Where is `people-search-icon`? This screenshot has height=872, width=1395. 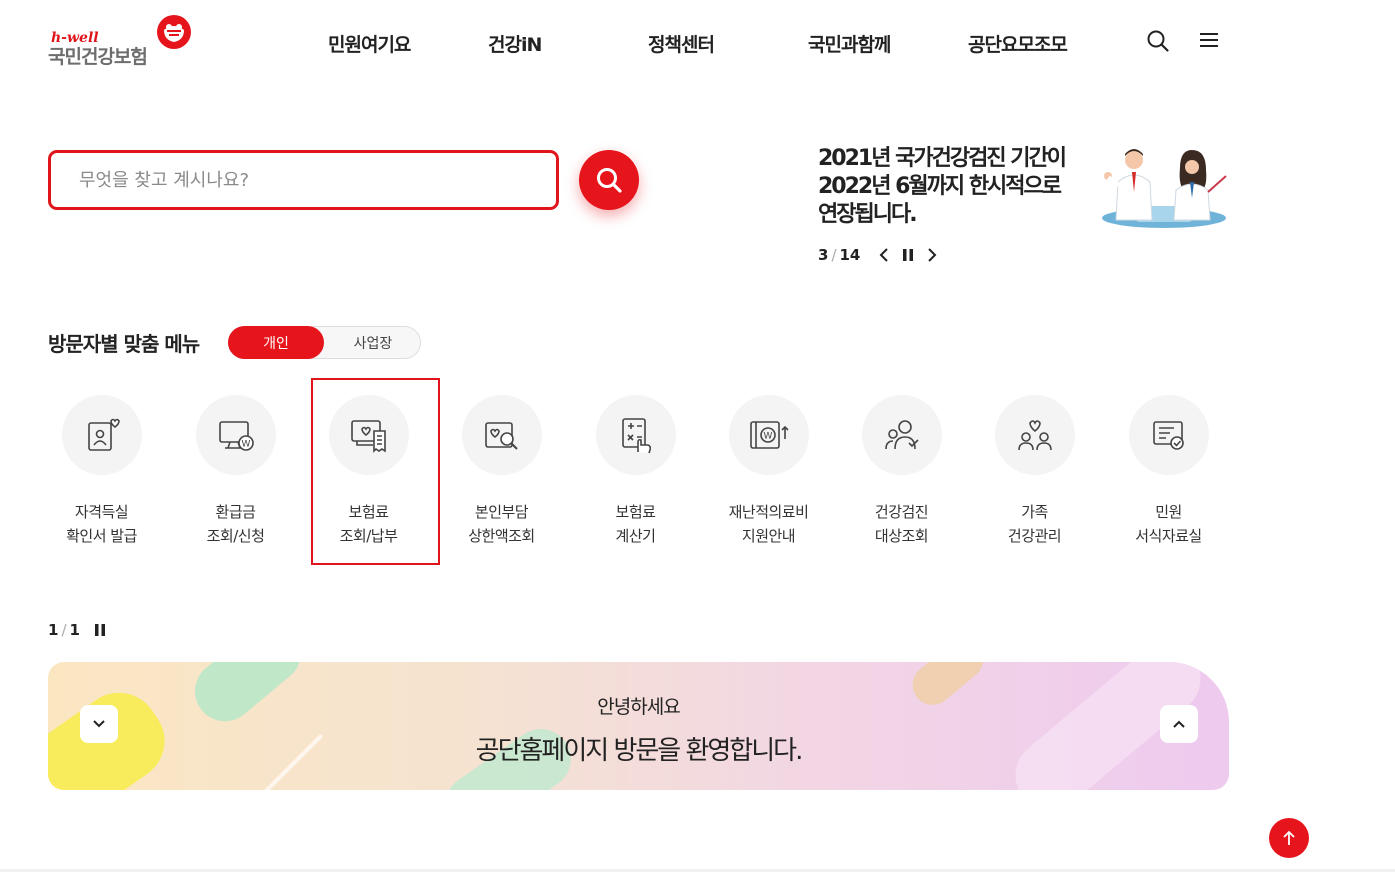 people-search-icon is located at coordinates (901, 435).